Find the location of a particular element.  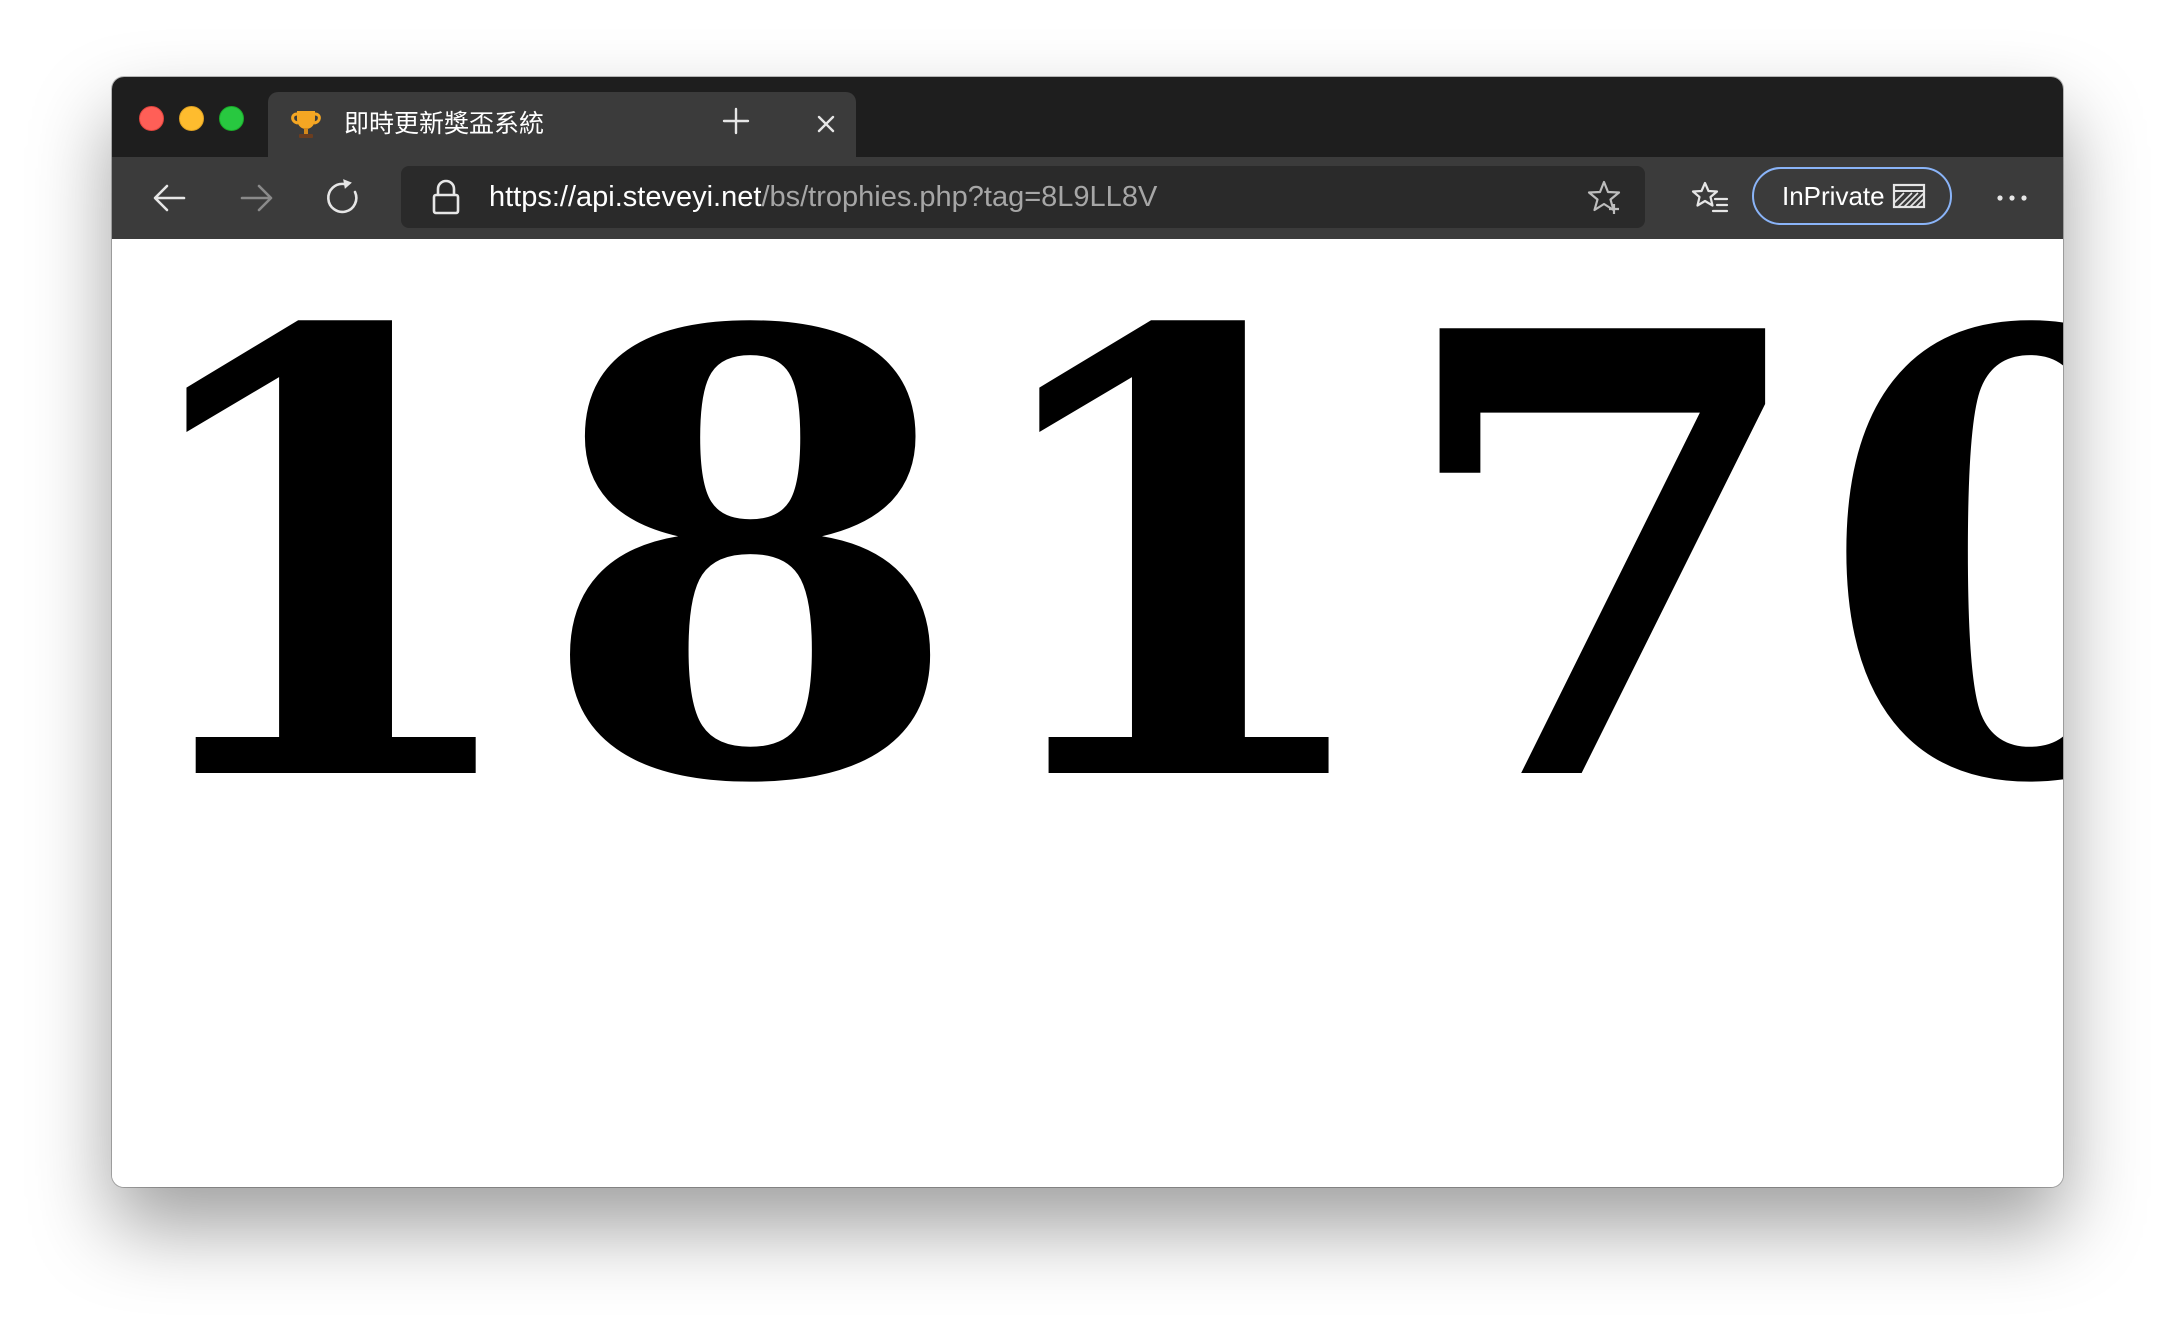

zoom-window-button is located at coordinates (231, 118).